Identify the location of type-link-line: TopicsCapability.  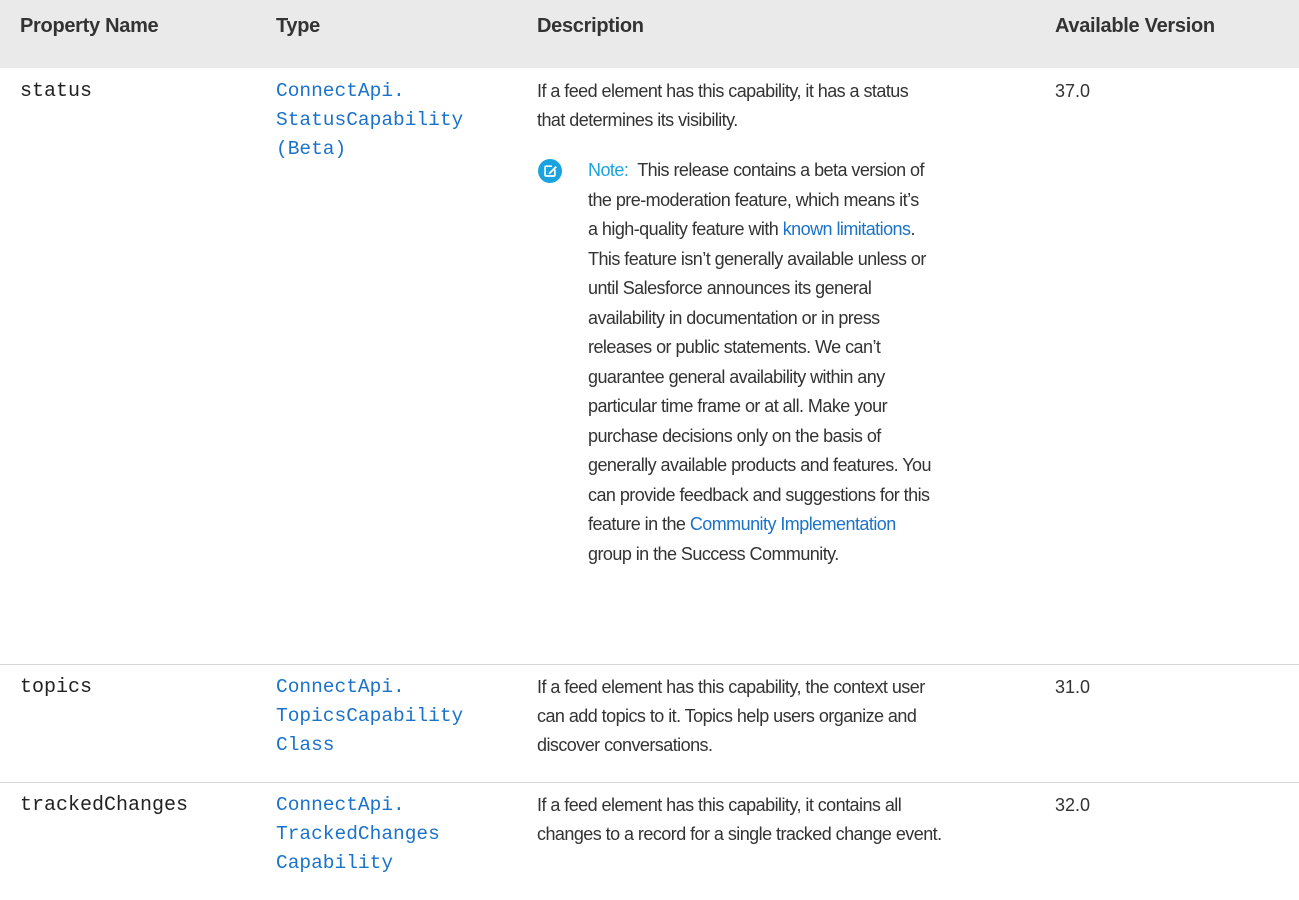
(369, 716).